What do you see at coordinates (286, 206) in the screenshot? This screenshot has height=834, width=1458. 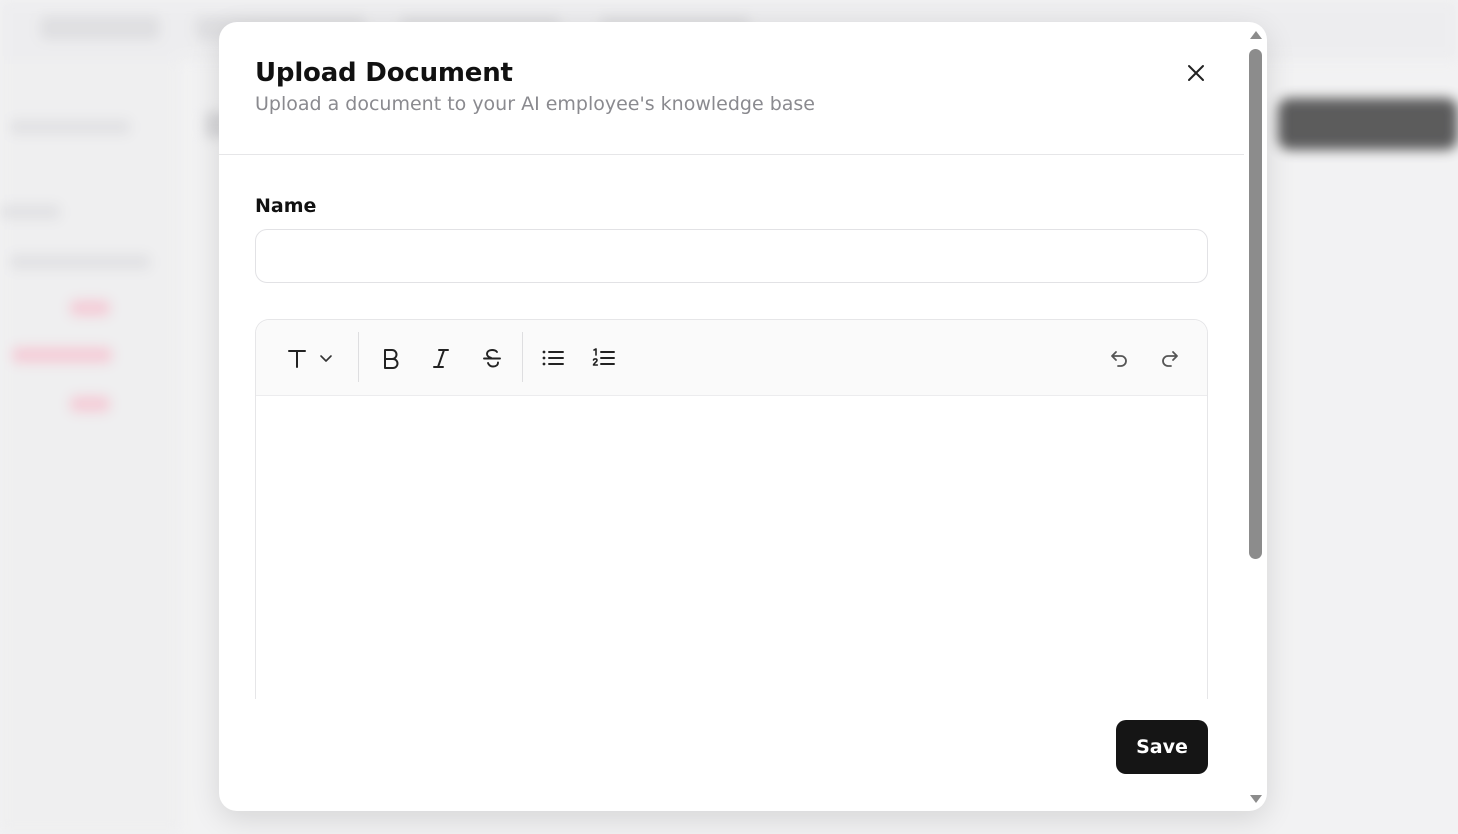 I see `name-label: Name` at bounding box center [286, 206].